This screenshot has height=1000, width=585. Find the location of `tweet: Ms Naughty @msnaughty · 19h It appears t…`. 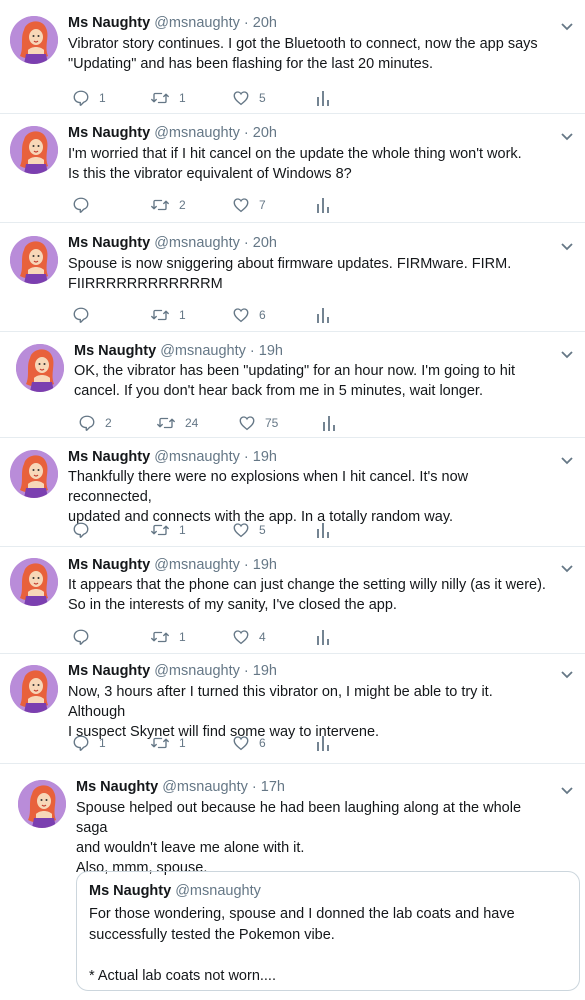

tweet: Ms Naughty @msnaughty · 19h It appears t… is located at coordinates (292, 600).